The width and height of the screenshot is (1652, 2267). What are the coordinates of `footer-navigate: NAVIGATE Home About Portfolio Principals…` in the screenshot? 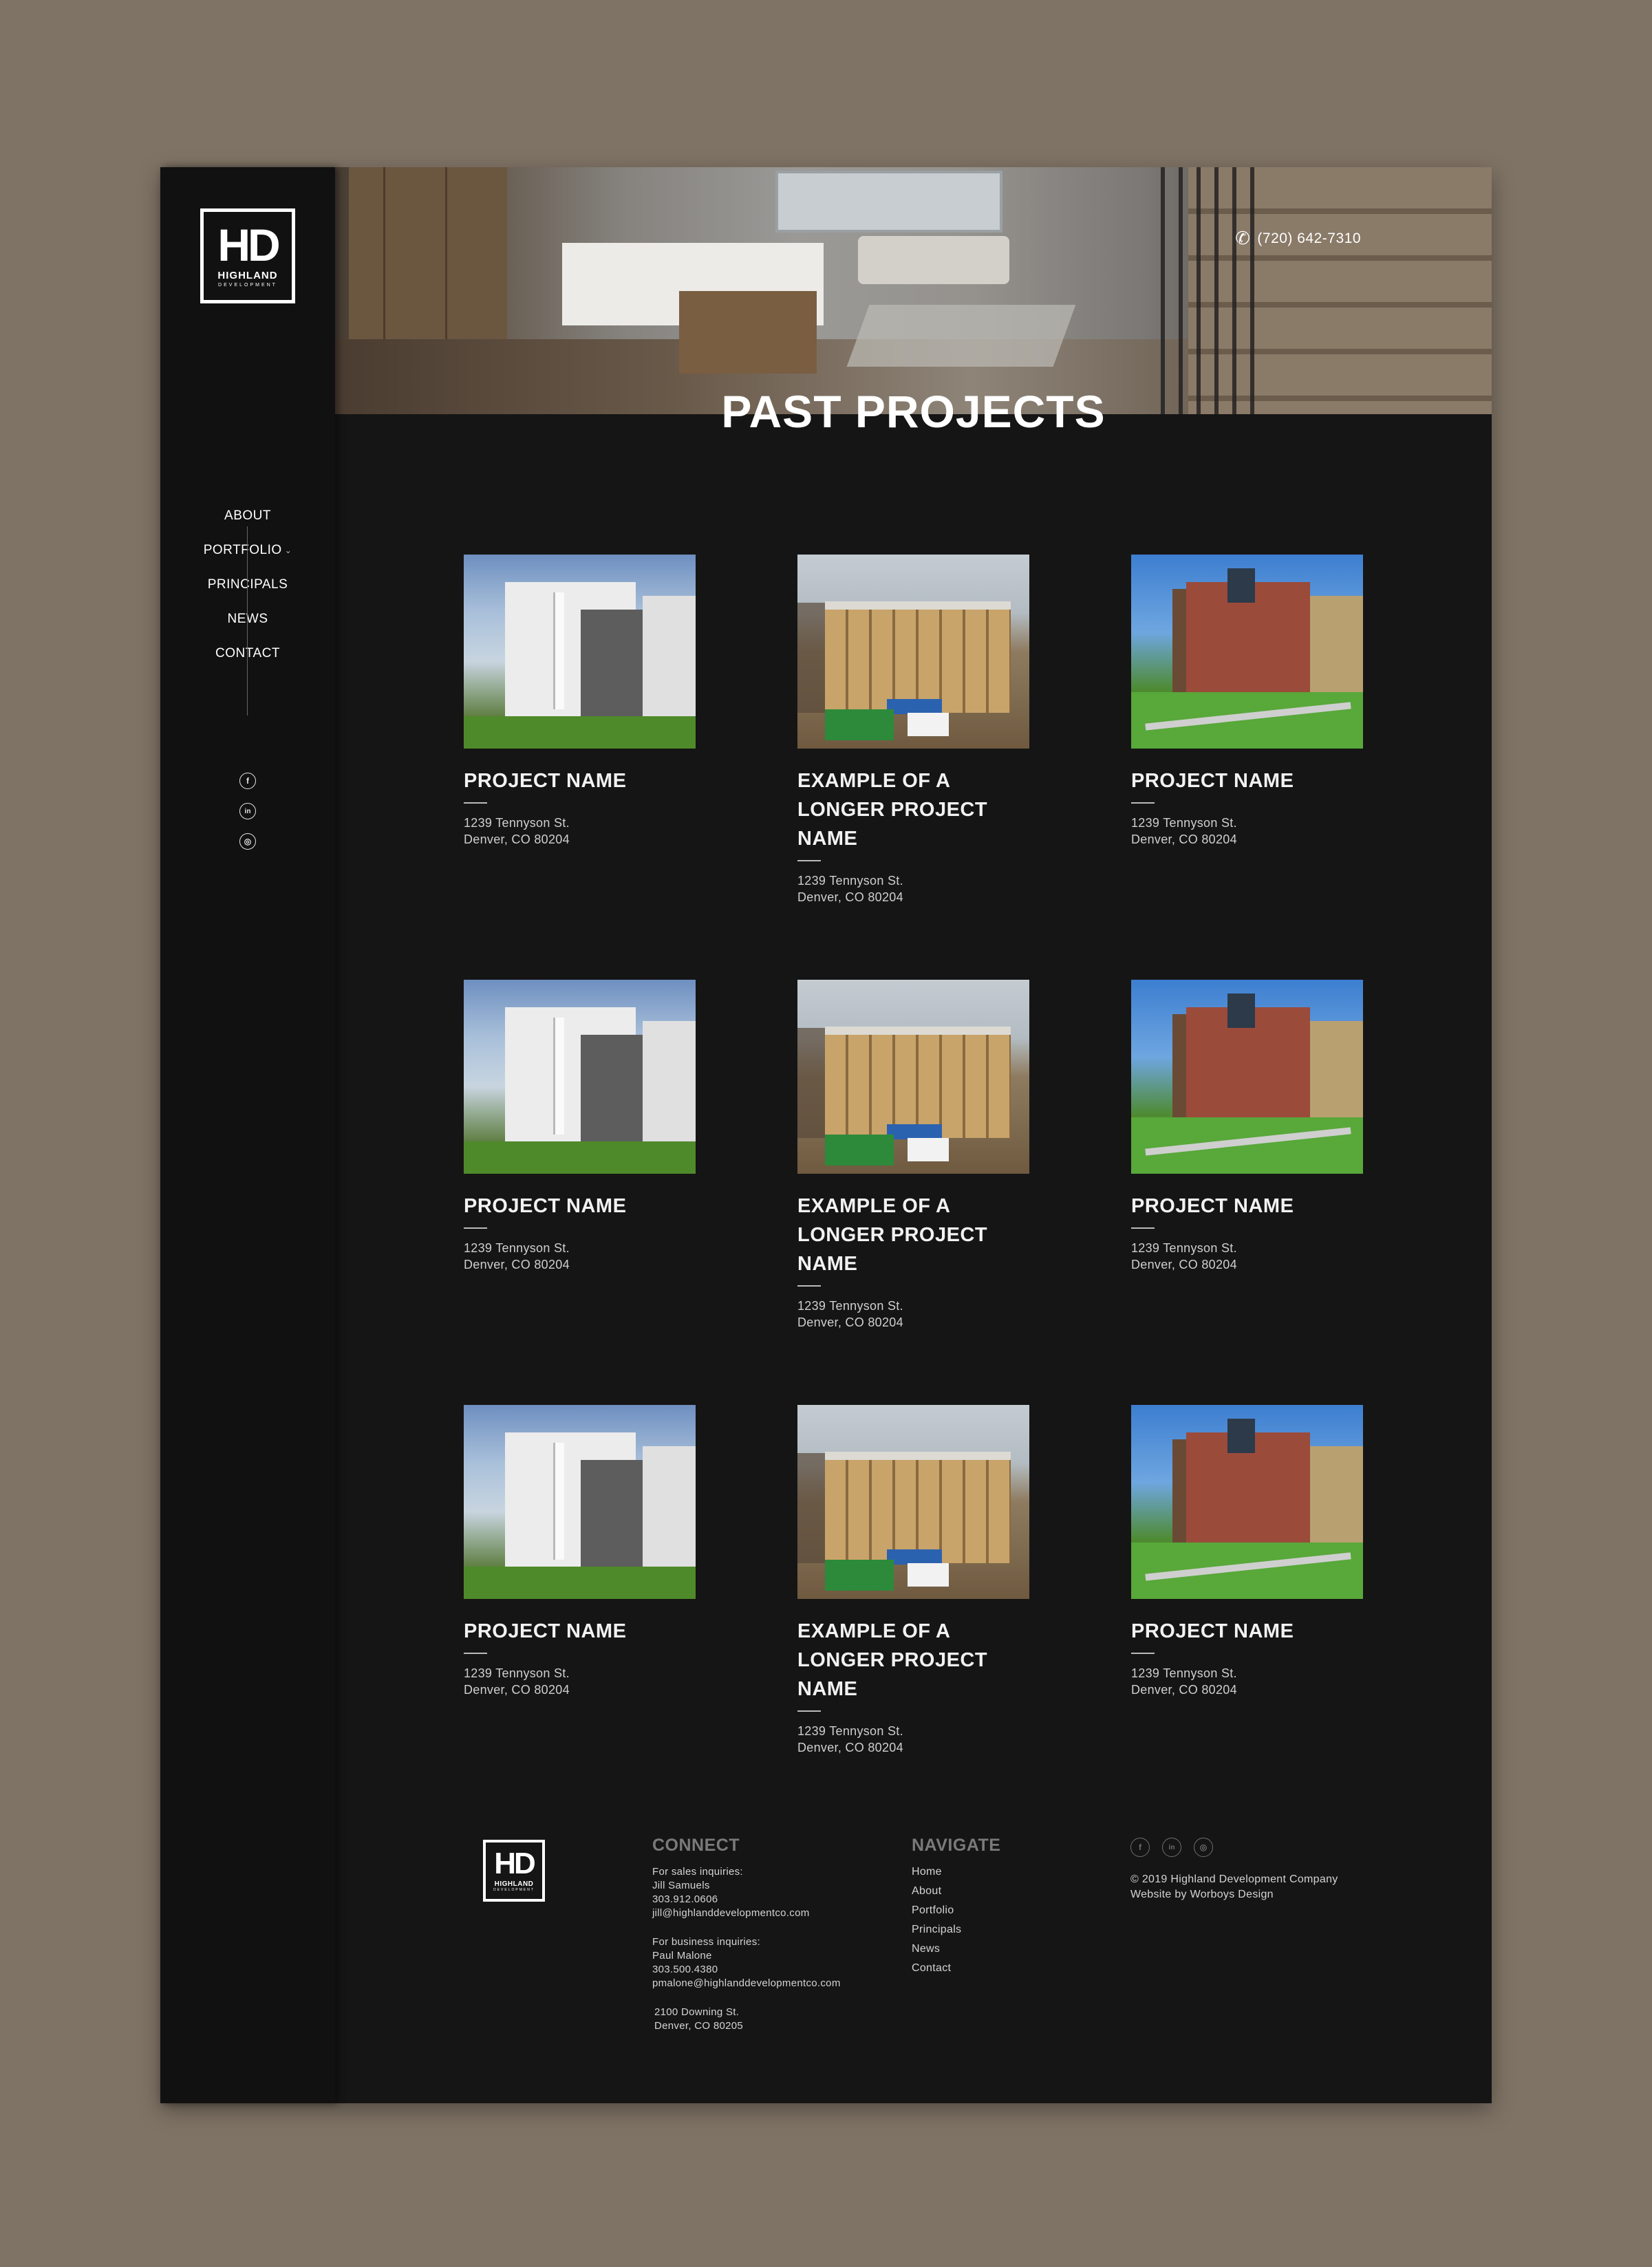 It's located at (980, 1907).